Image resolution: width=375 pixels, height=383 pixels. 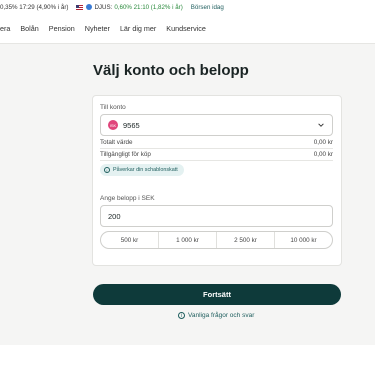 What do you see at coordinates (181, 315) in the screenshot?
I see `help-icon: i` at bounding box center [181, 315].